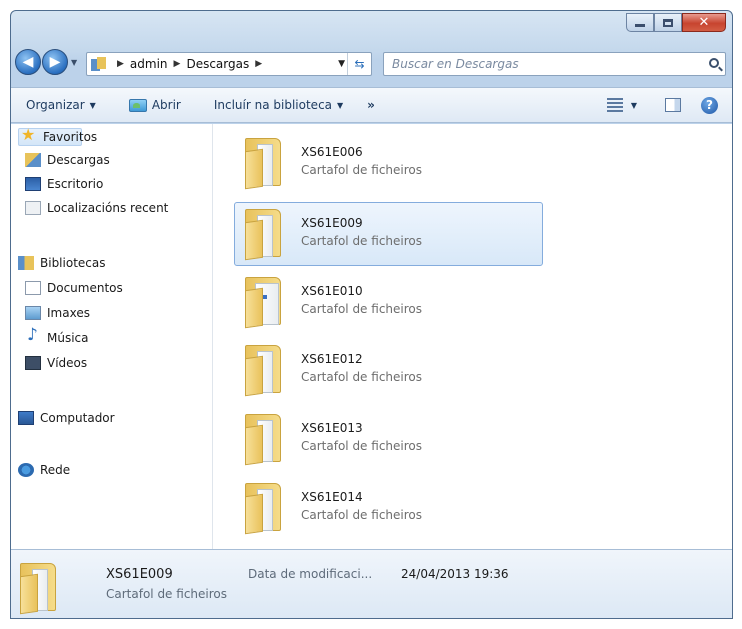 Image resolution: width=742 pixels, height=629 pixels. I want to click on file-item: XS61E012 Cartafol de ficheiros, so click(388, 370).